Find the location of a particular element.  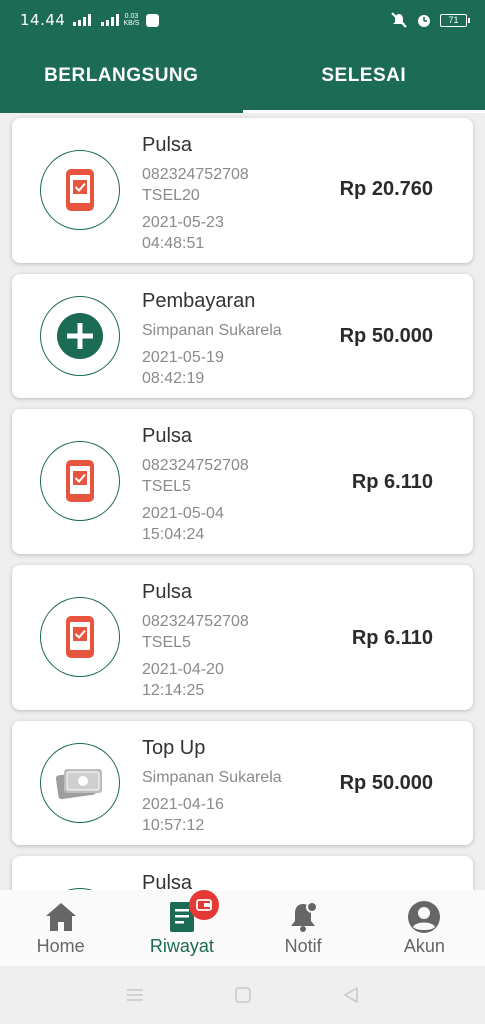

transaction-time: 15:04:24 is located at coordinates (173, 534).